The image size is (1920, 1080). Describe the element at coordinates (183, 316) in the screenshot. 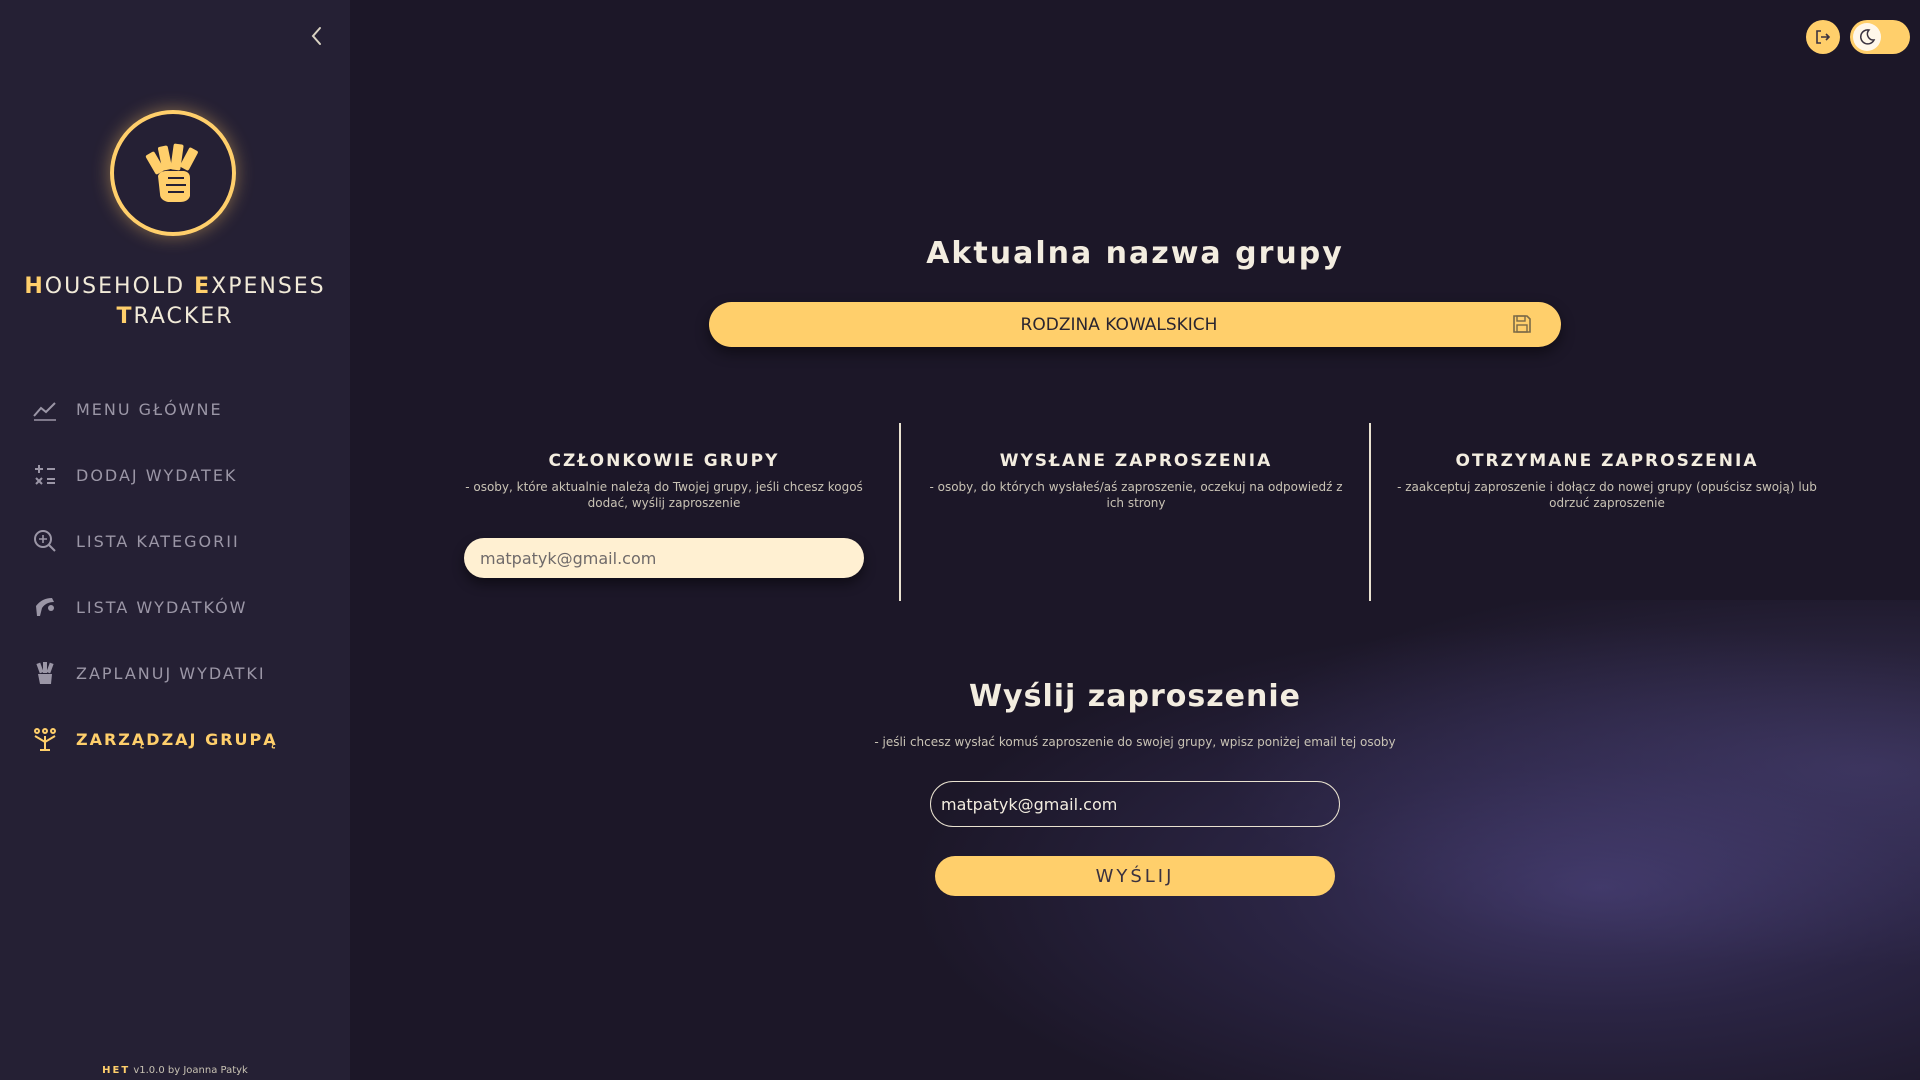

I see `title-word: RACKER` at that location.